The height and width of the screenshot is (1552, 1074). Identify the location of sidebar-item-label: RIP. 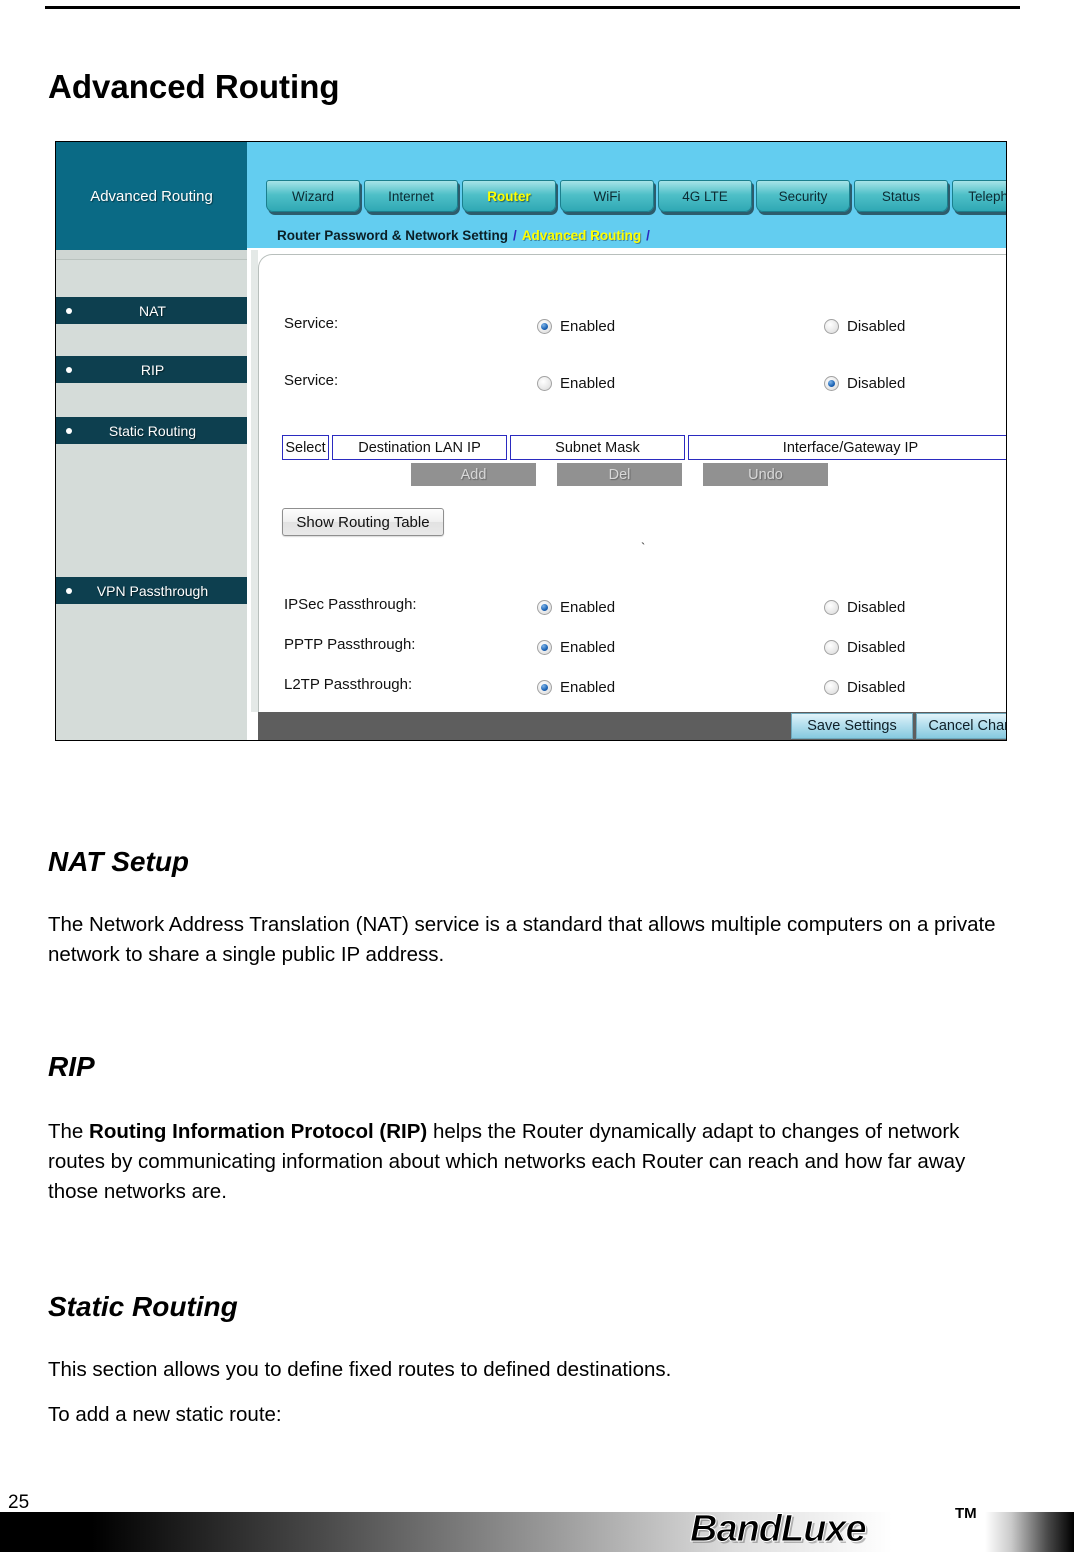
(152, 369).